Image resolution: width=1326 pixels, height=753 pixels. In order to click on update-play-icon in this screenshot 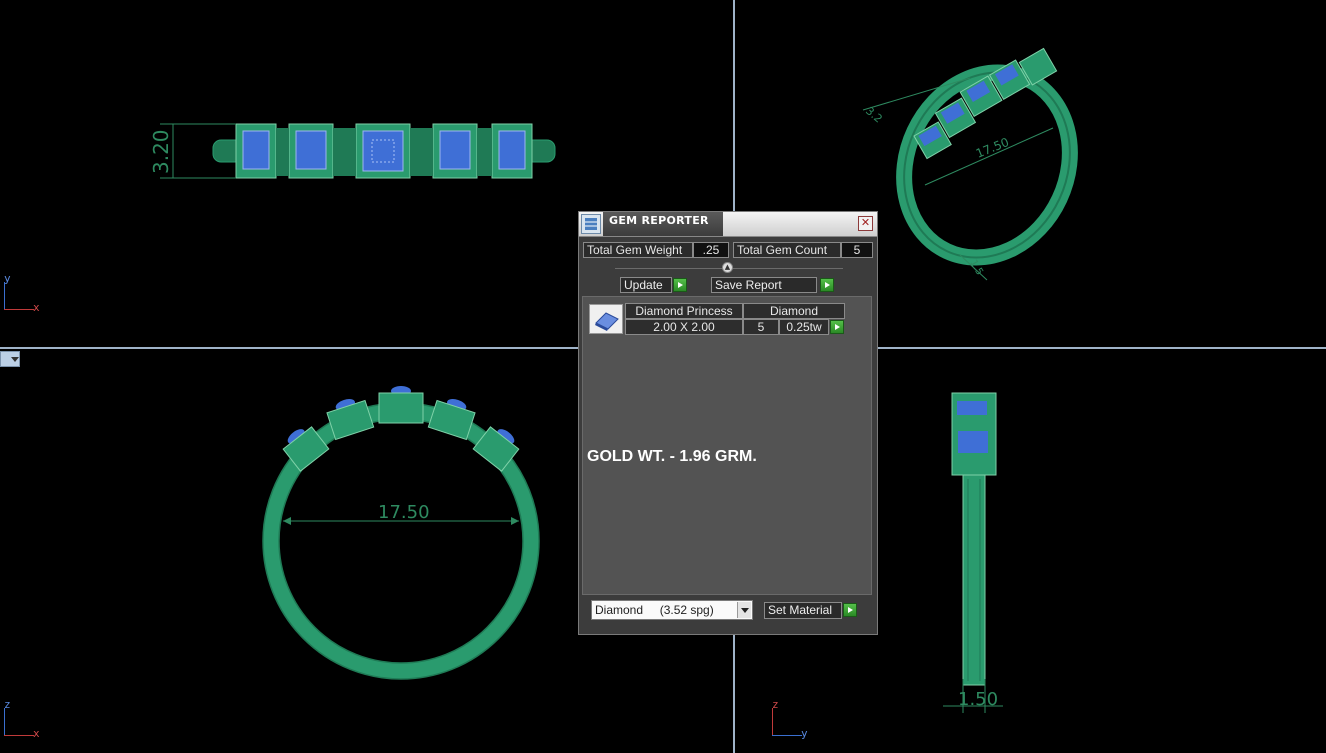, I will do `click(680, 285)`.